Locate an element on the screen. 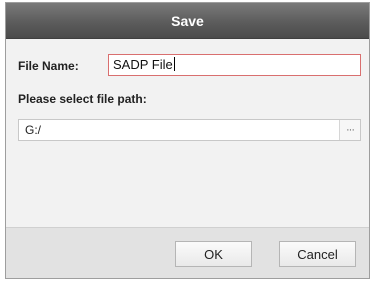 The height and width of the screenshot is (281, 374). file-path-value: G:/ is located at coordinates (33, 130).